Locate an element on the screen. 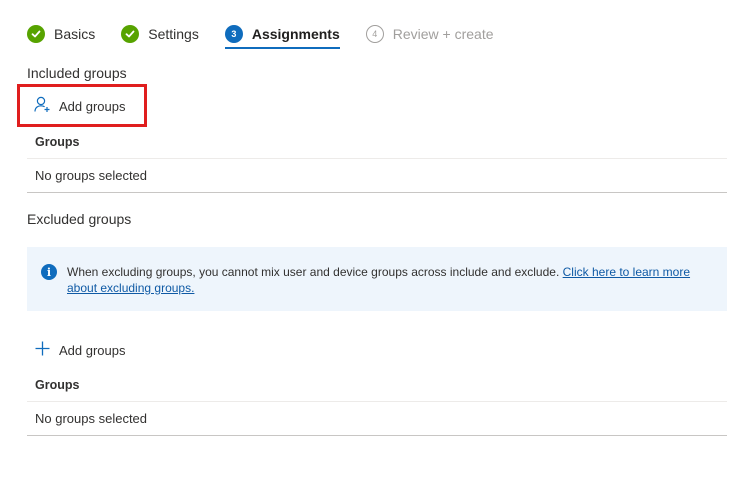 This screenshot has width=751, height=478. plus-icon is located at coordinates (42, 350).